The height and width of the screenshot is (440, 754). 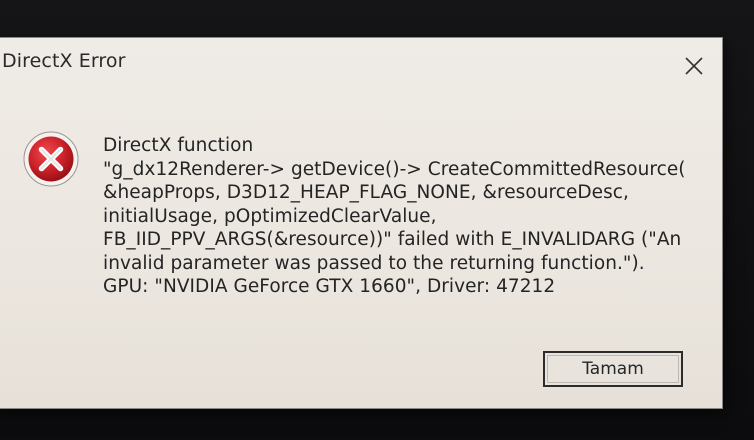 I want to click on ok-button: Tamam, so click(x=613, y=369).